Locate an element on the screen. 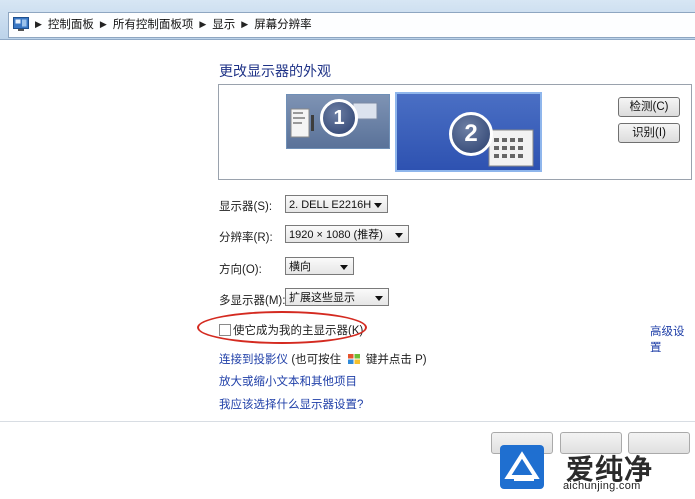 The height and width of the screenshot is (499, 695). footer-divider is located at coordinates (347, 421).